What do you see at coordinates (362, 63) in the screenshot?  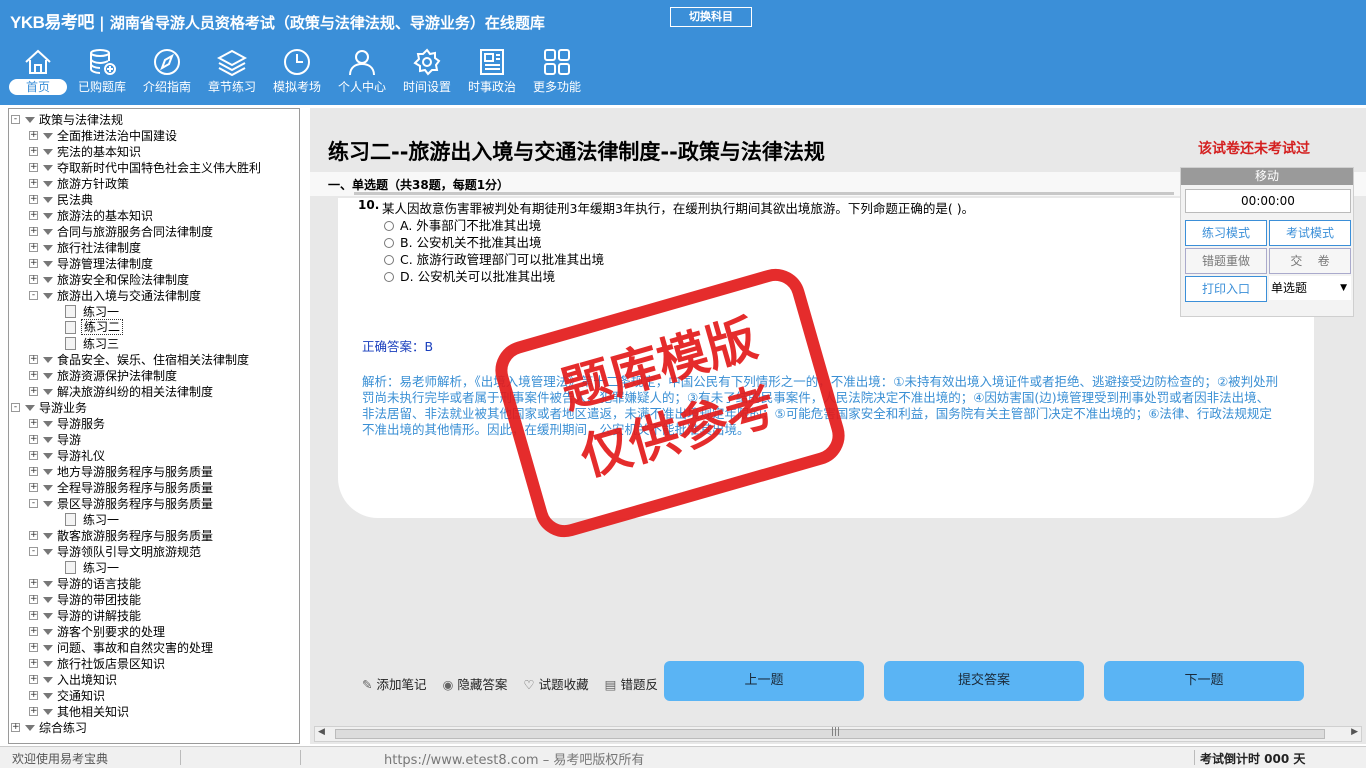 I see `user-icon` at bounding box center [362, 63].